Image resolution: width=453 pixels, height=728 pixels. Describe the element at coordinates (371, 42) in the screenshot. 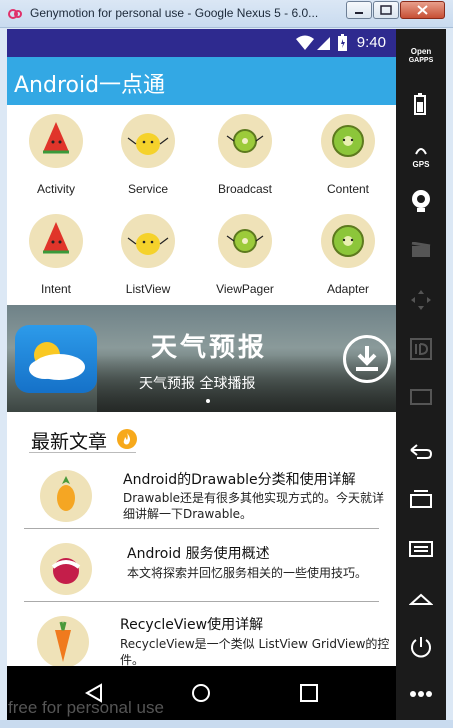

I see `status-time: 9:40` at that location.